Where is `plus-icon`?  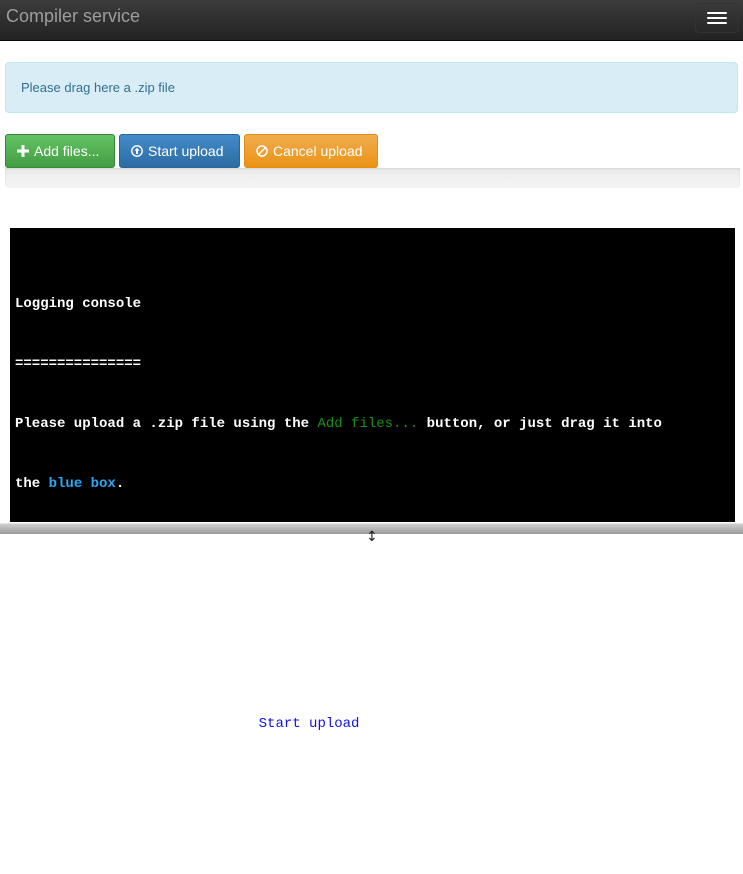 plus-icon is located at coordinates (23, 151).